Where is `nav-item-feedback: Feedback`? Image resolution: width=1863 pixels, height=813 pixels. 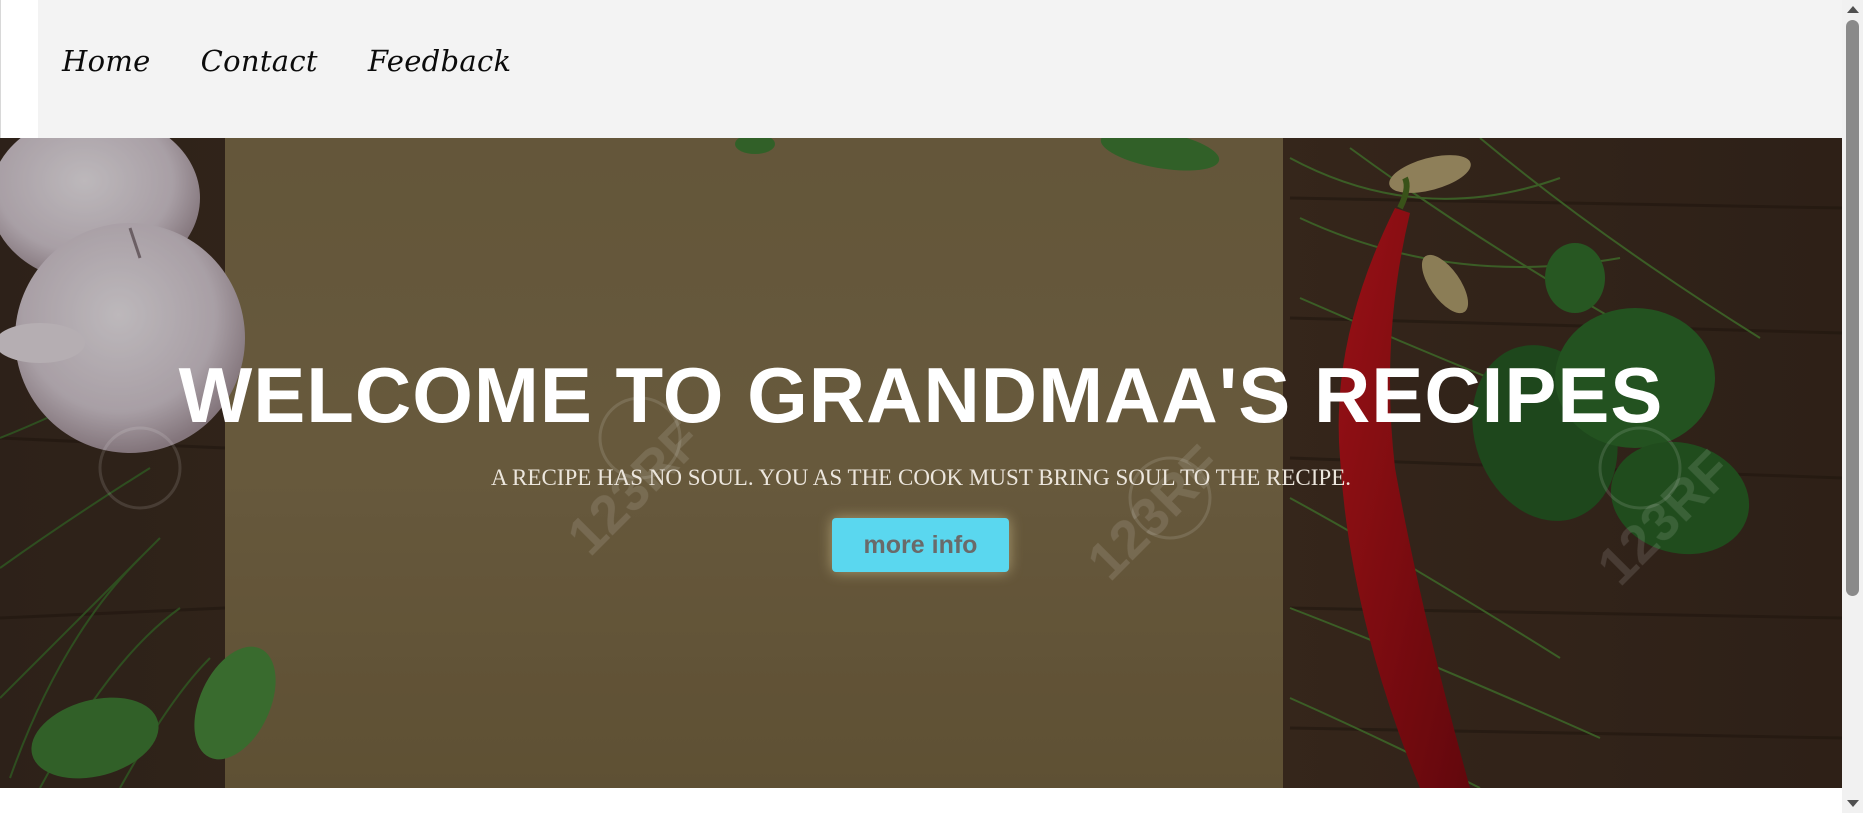 nav-item-feedback: Feedback is located at coordinates (440, 61).